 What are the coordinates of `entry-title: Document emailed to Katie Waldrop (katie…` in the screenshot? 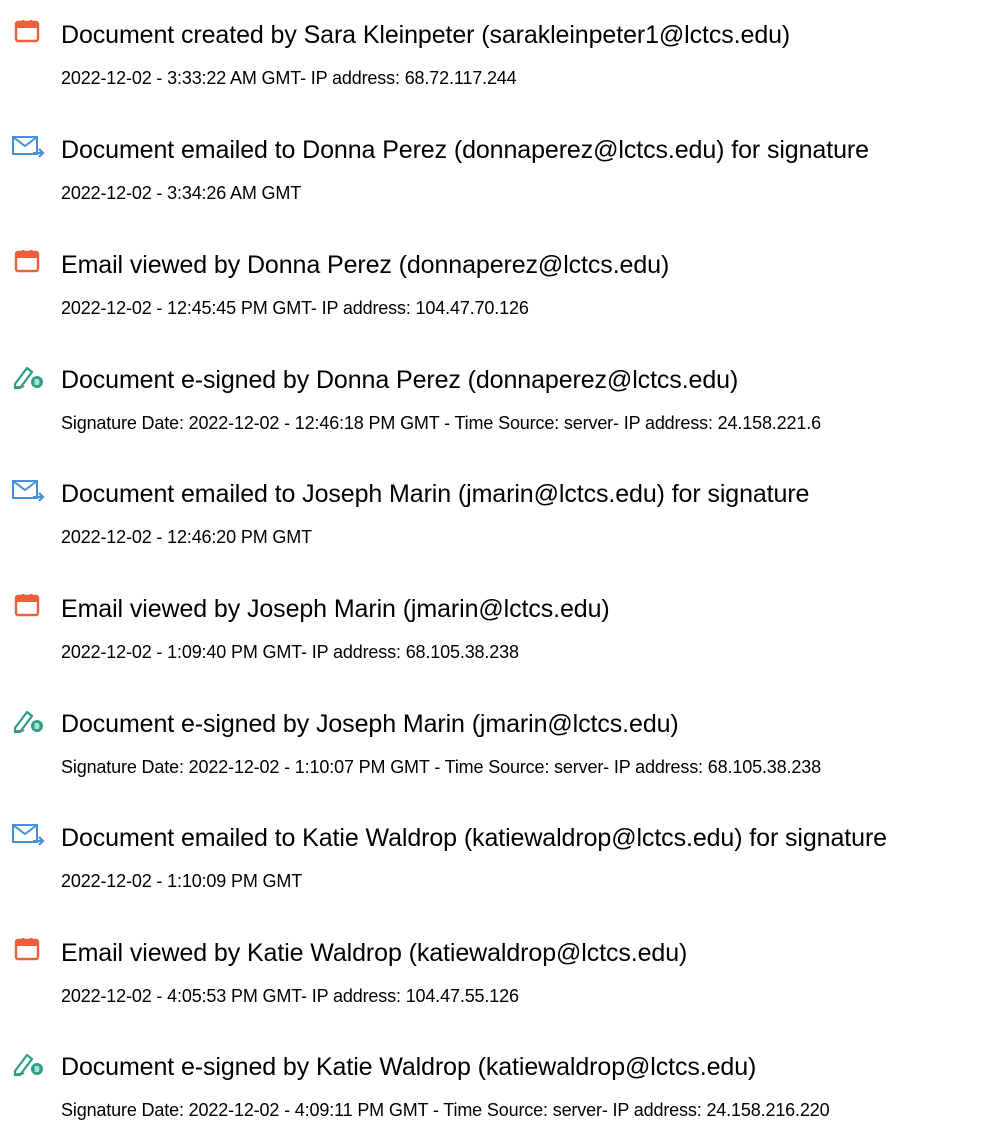 It's located at (474, 838).